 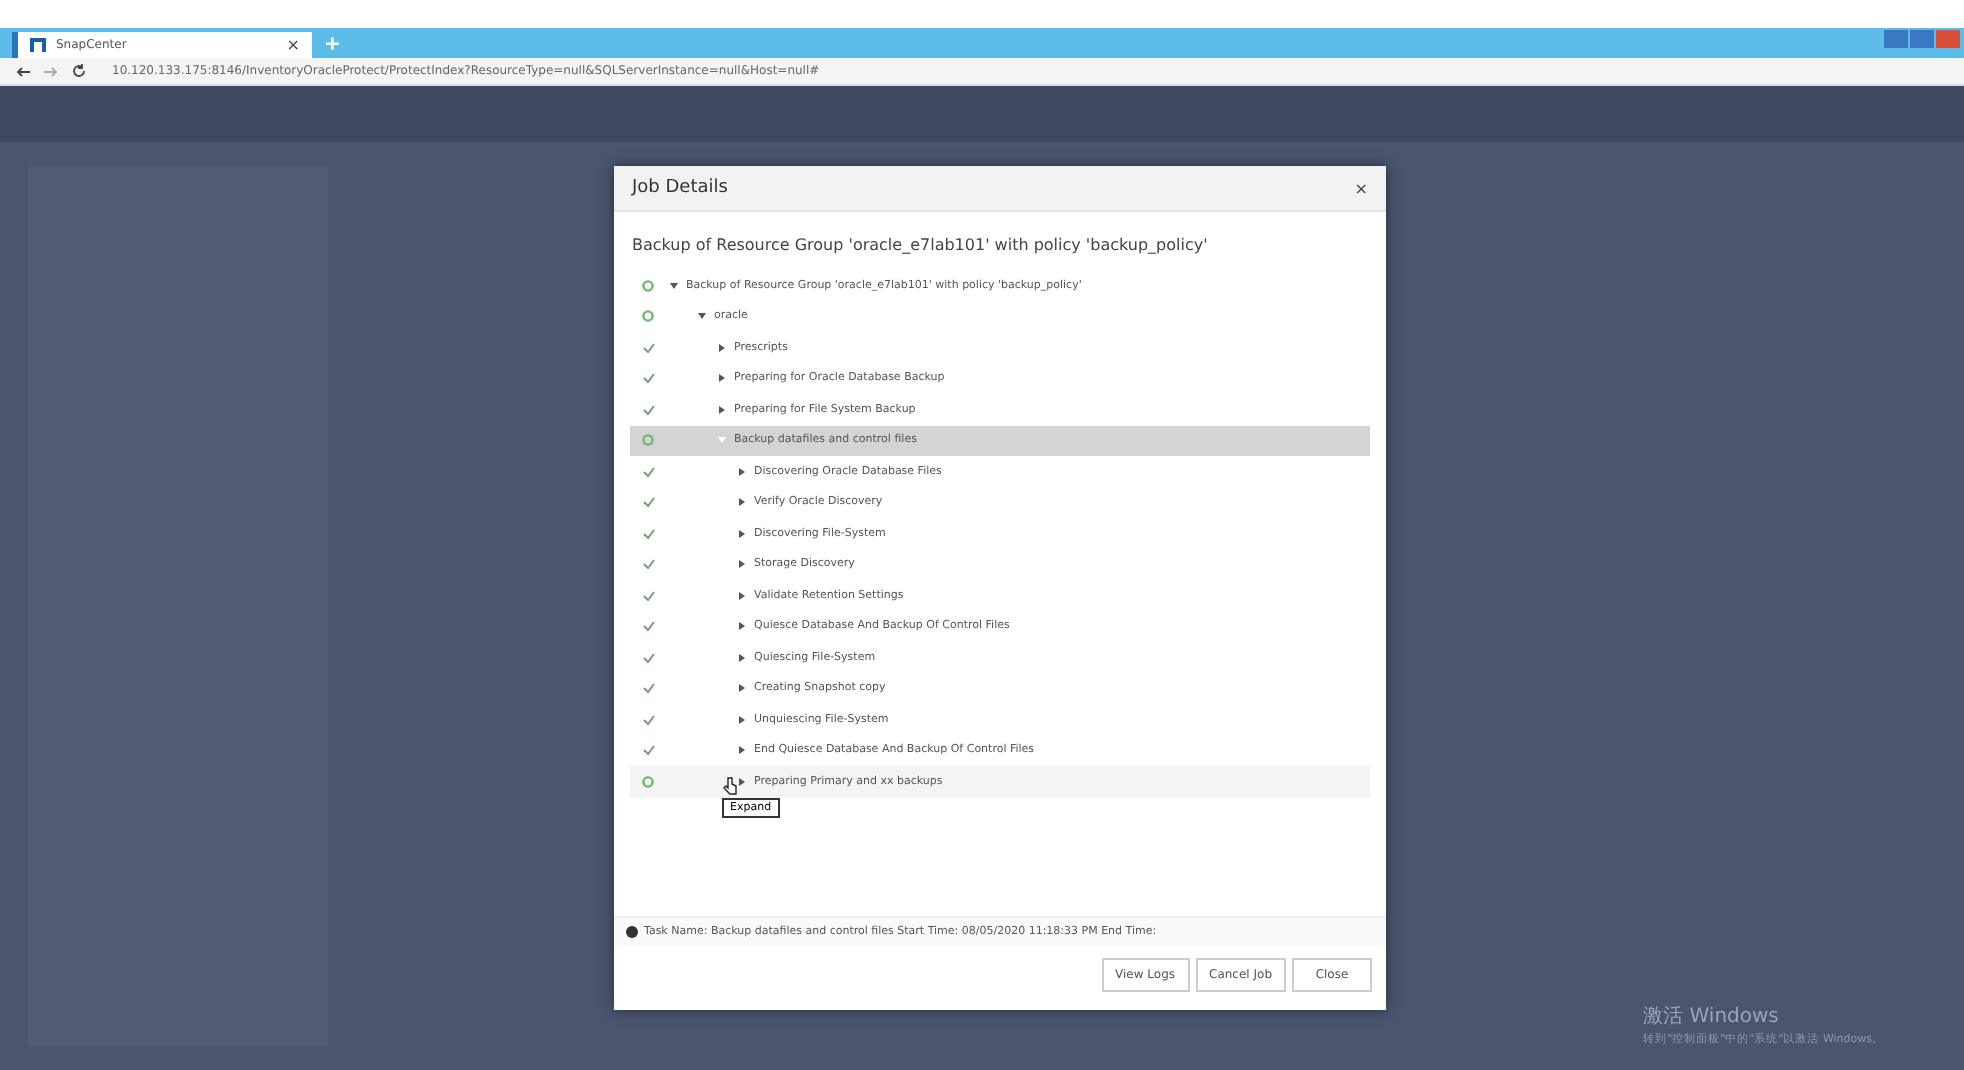 What do you see at coordinates (293, 45) in the screenshot?
I see `close-tab-button: ×` at bounding box center [293, 45].